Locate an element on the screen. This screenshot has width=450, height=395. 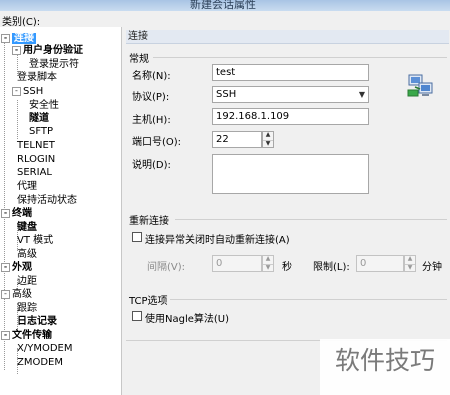
tree-item-label: 保持活动状态 is located at coordinates (47, 200).